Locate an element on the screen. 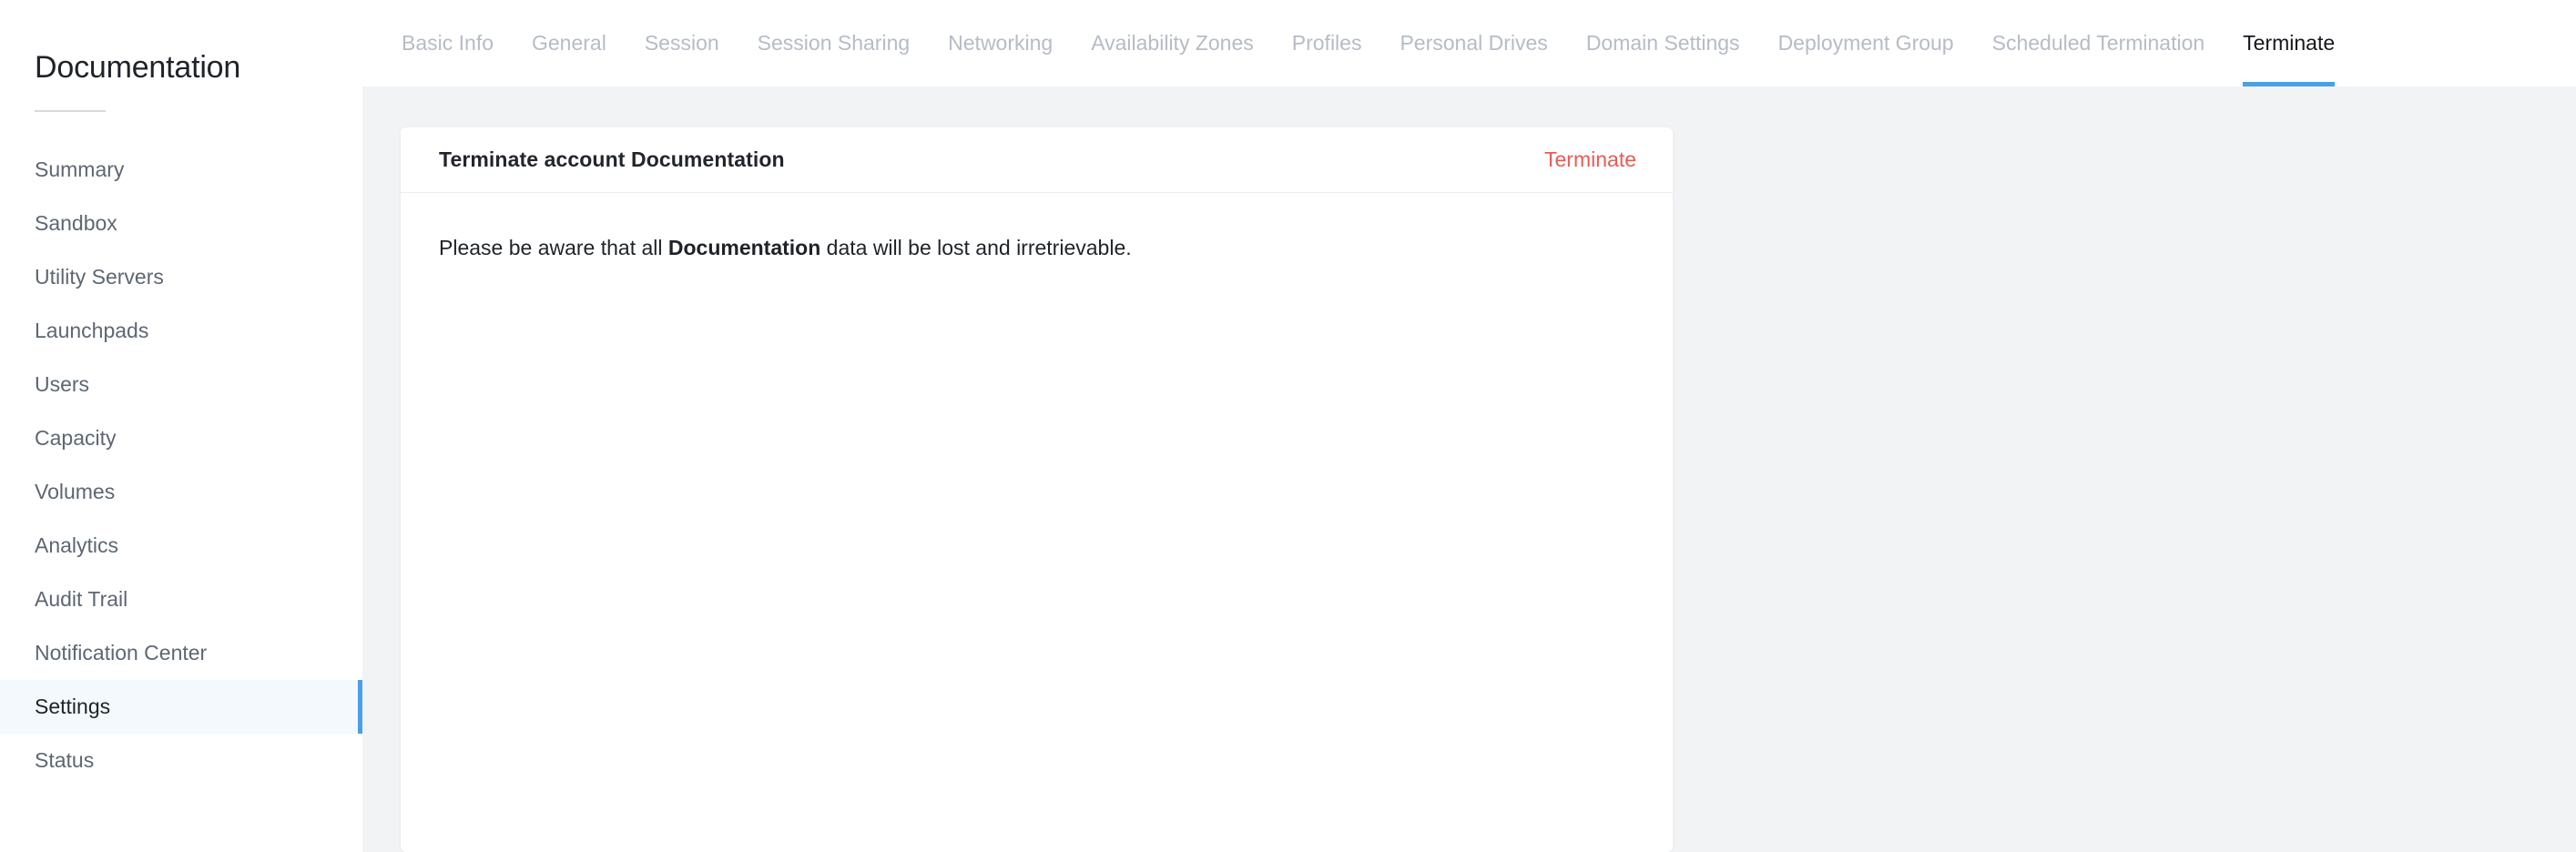 The image size is (2576, 852). sidebar-item-label: Users is located at coordinates (62, 385).